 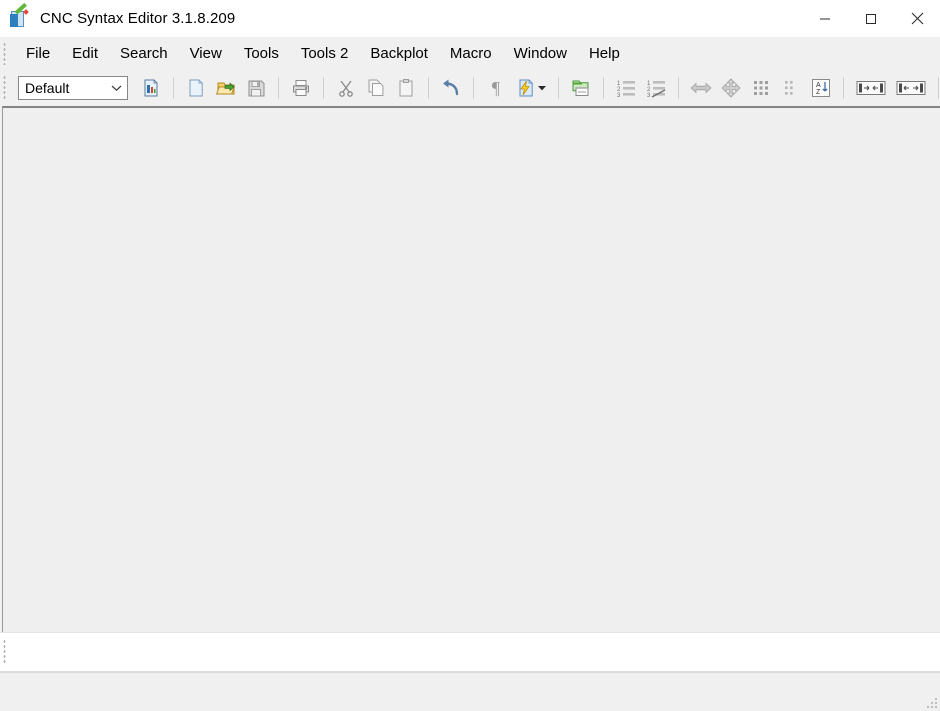 I want to click on dotted-grid-small-icon, so click(x=791, y=88).